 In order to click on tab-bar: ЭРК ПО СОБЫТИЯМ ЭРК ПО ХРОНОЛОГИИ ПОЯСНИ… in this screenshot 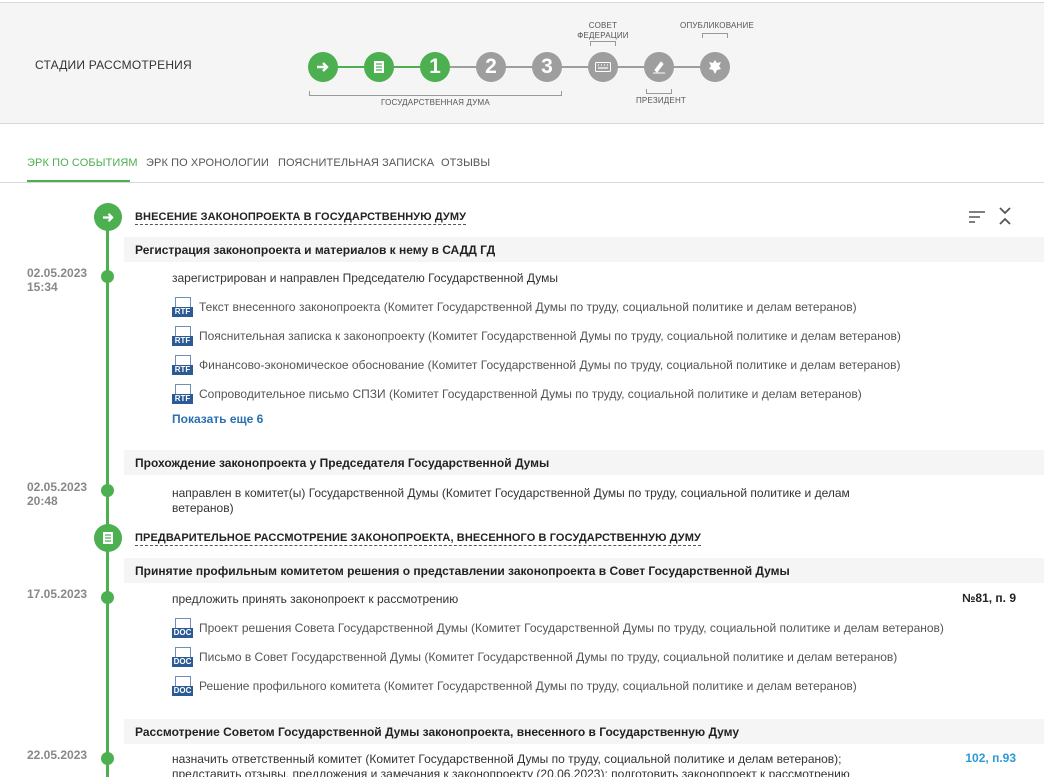, I will do `click(522, 153)`.